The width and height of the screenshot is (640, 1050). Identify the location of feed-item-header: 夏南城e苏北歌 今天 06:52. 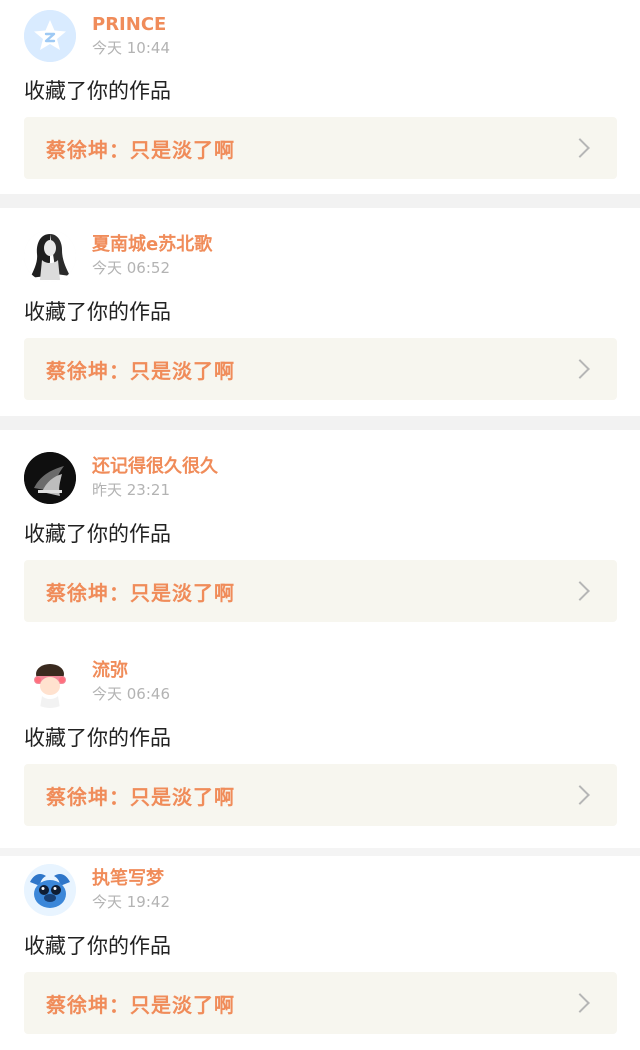
(118, 256).